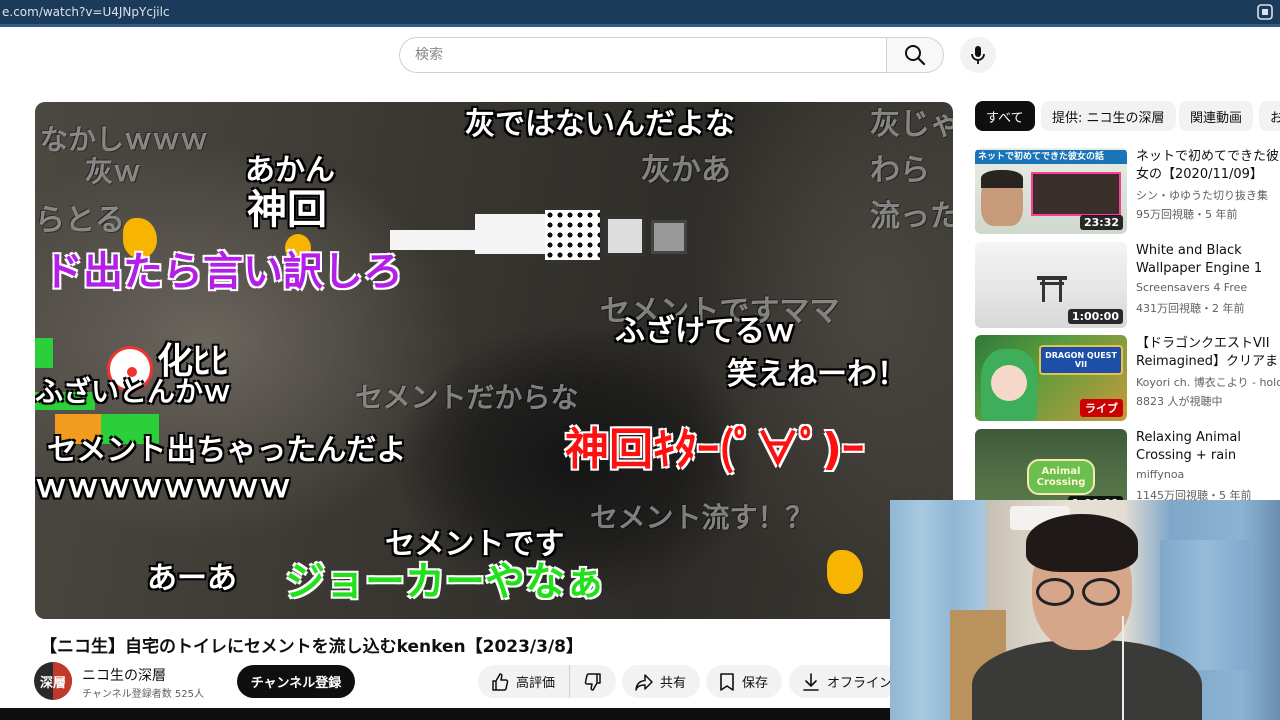 This screenshot has height=720, width=1280. I want to click on comment: セメント流す！？, so click(702, 517).